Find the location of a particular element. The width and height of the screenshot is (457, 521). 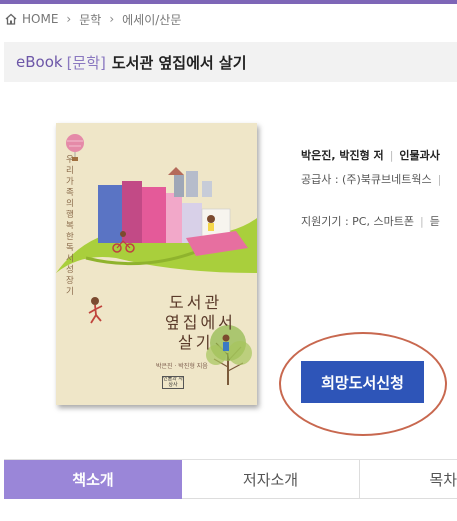

detail-tabs: 책소개 저자소개 목차 is located at coordinates (230, 479).